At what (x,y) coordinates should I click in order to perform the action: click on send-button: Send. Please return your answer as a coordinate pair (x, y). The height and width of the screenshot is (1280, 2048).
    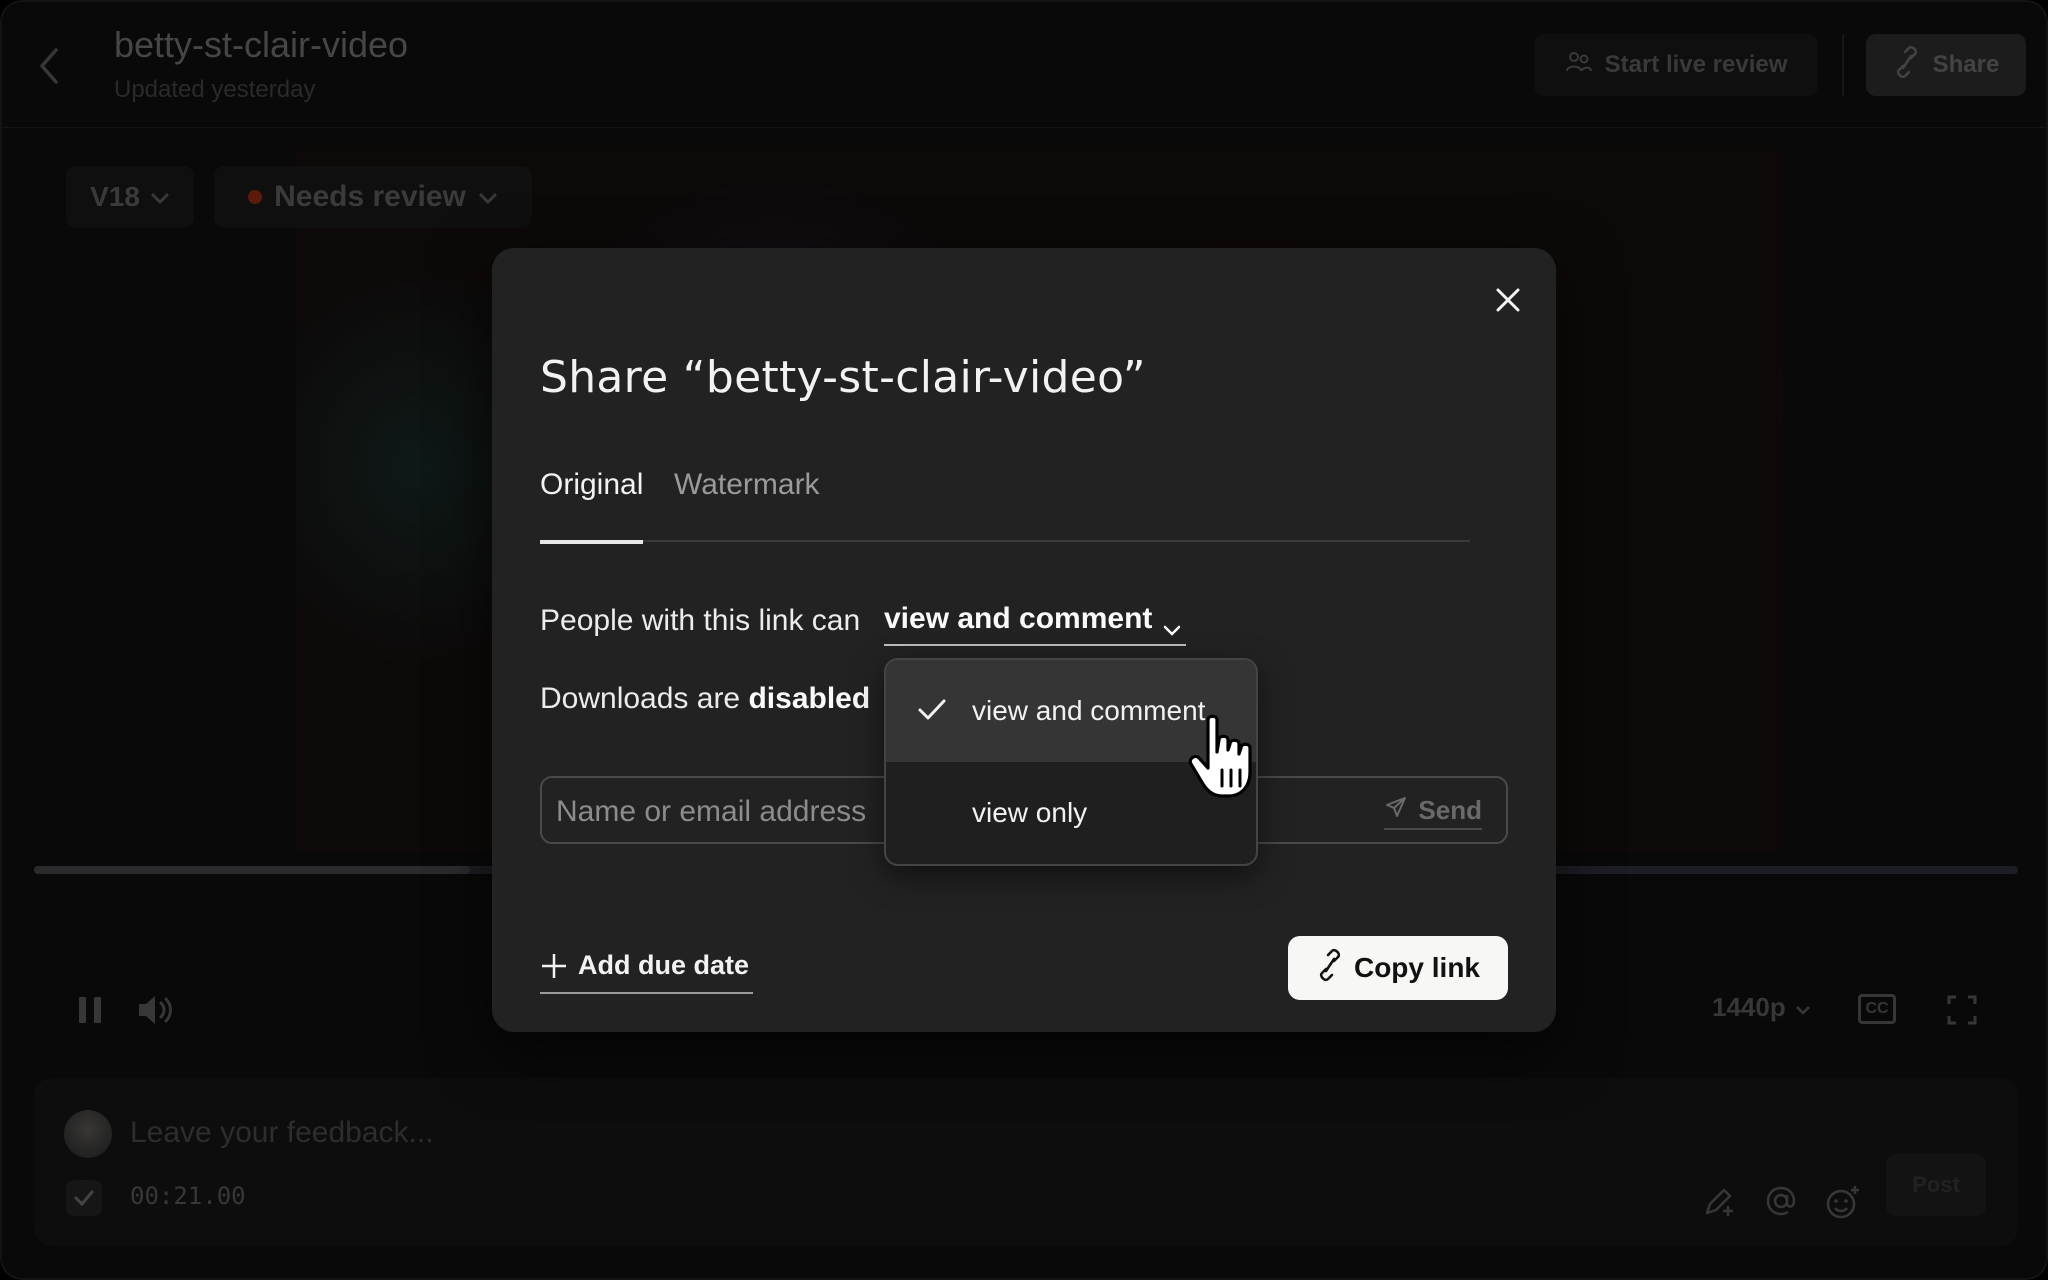
    Looking at the image, I should click on (1433, 811).